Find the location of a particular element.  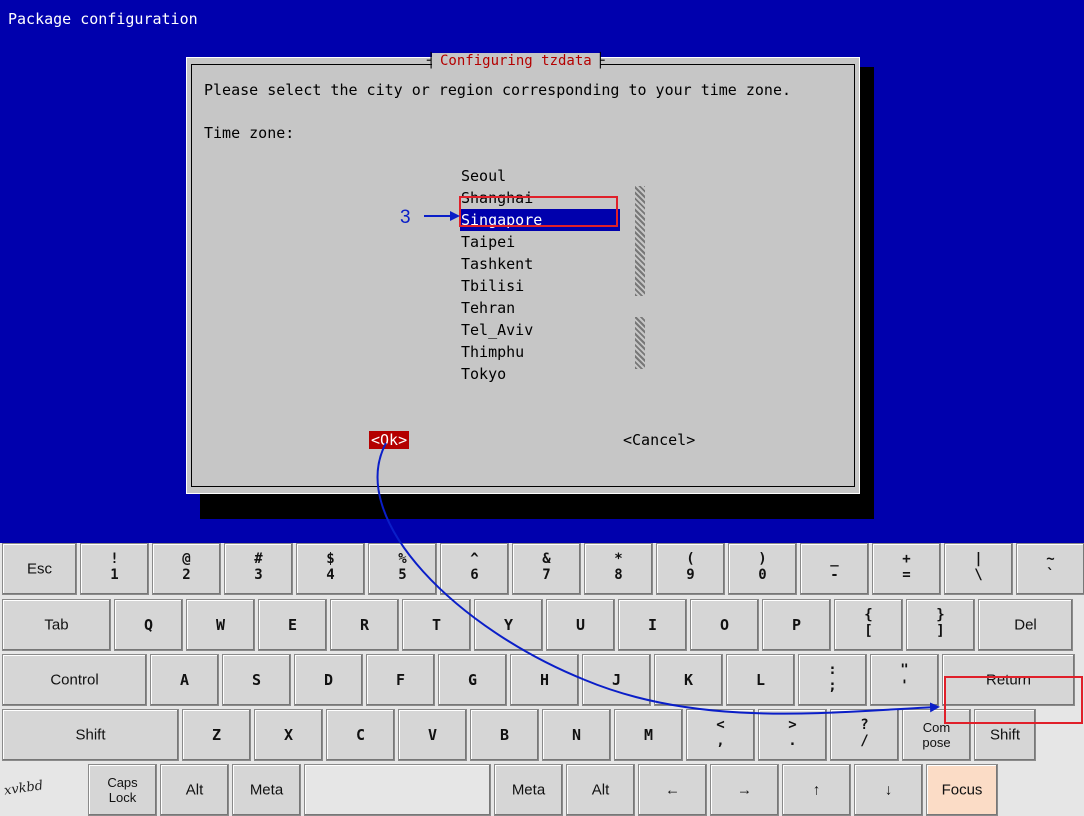

key-z: Z is located at coordinates (216, 735).